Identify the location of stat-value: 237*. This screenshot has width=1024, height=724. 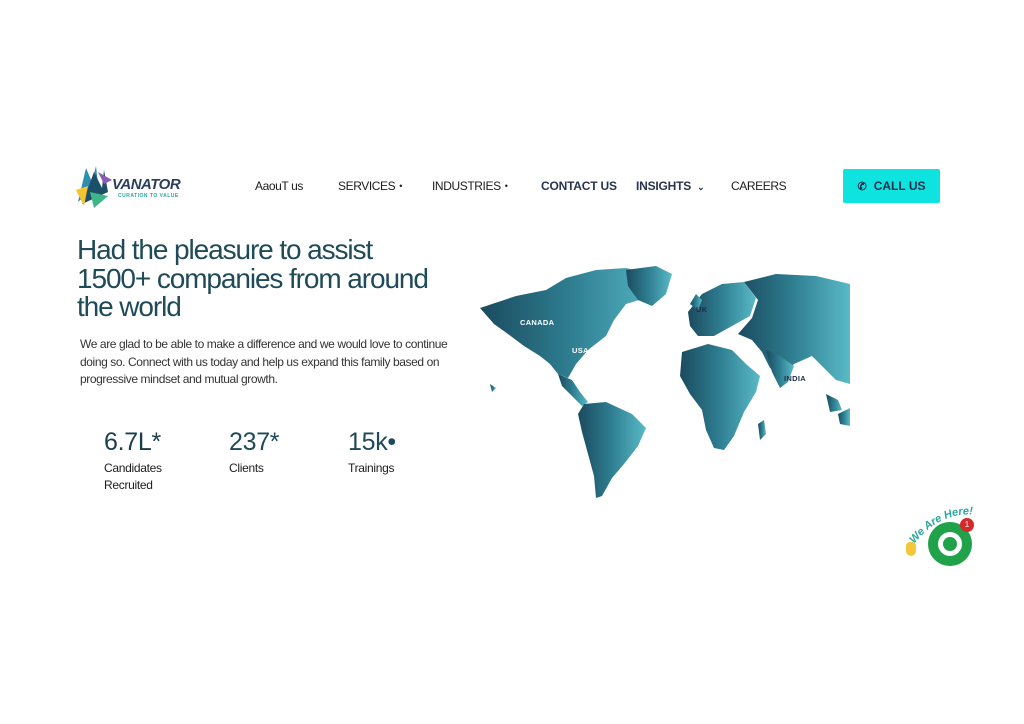
(254, 442).